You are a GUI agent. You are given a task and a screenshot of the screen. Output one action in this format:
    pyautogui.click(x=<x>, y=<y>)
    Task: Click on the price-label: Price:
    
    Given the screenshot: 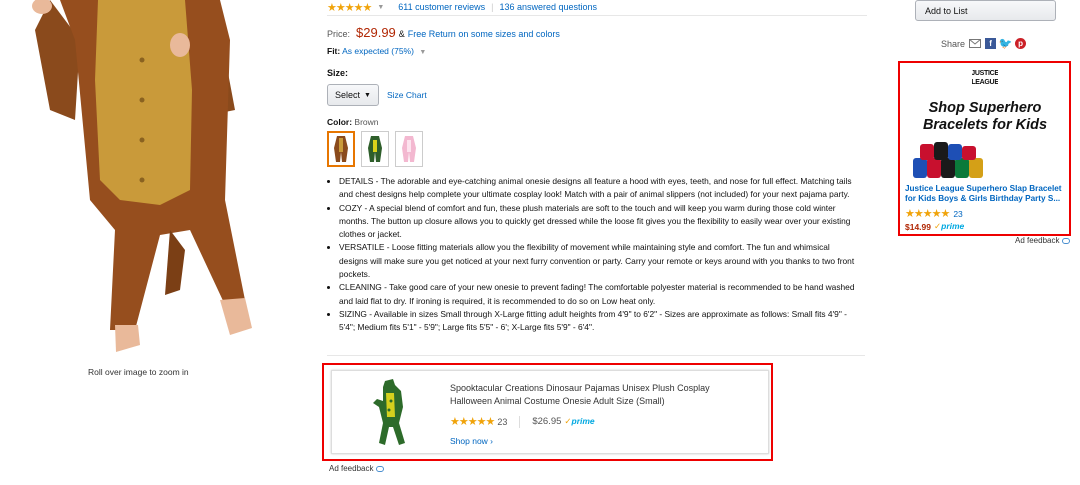 What is the action you would take?
    pyautogui.click(x=339, y=34)
    